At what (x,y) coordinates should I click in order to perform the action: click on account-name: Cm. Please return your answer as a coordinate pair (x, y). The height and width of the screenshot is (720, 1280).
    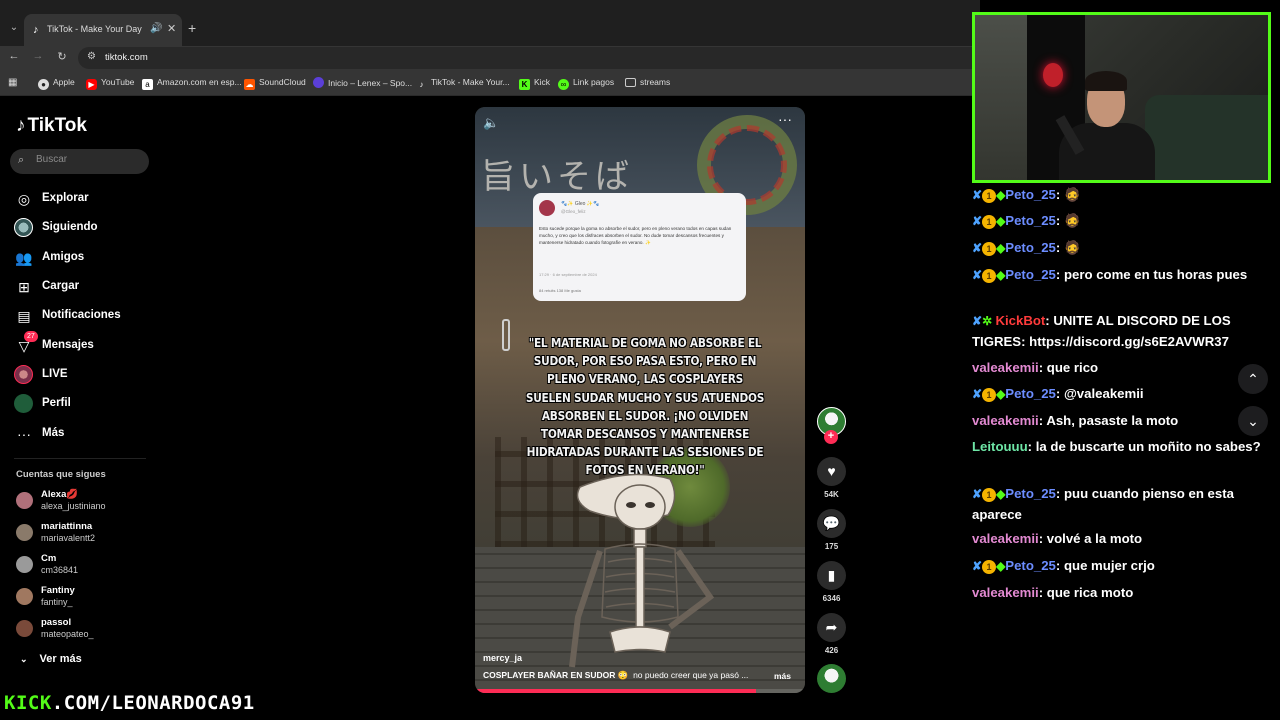
    Looking at the image, I should click on (49, 558).